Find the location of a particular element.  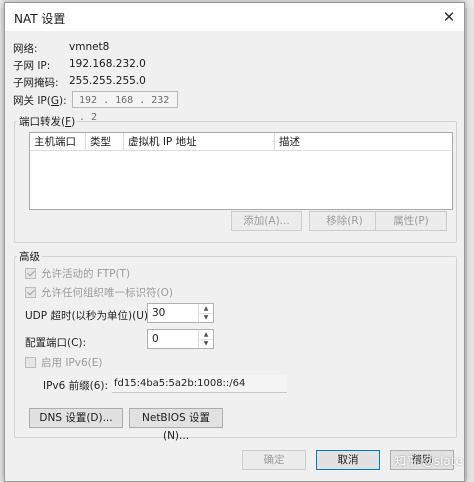

background-window-right is located at coordinates (470, 245).